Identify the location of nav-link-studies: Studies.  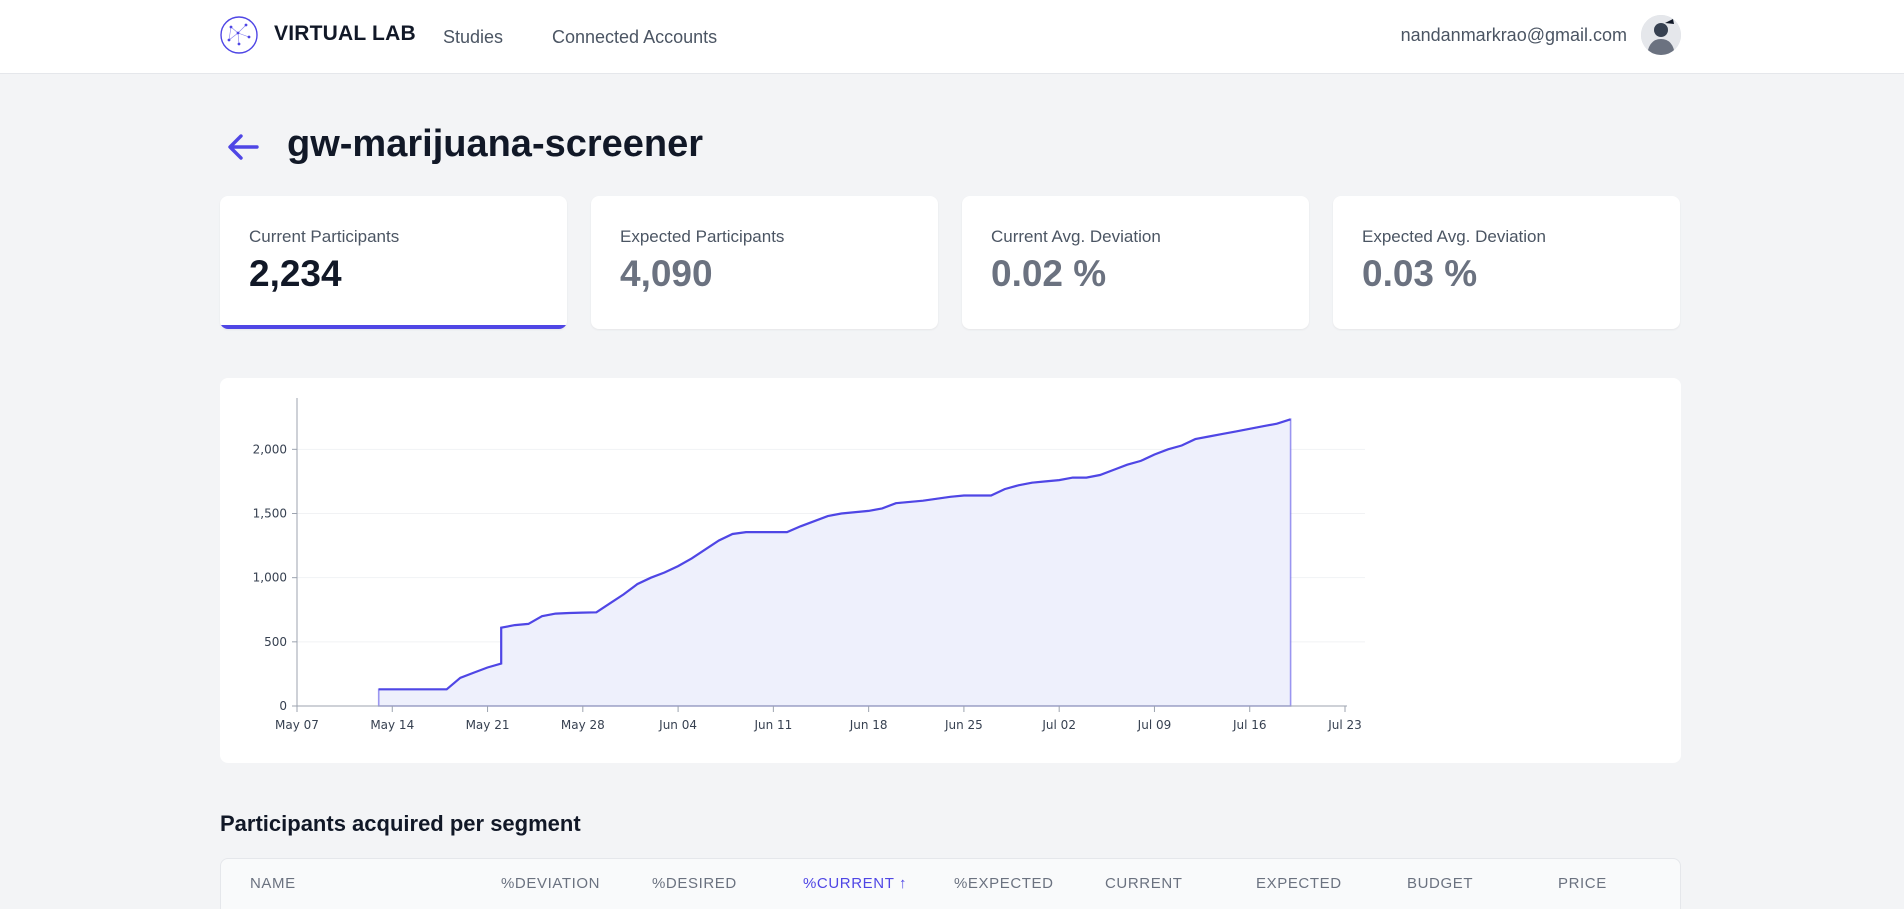
(473, 37).